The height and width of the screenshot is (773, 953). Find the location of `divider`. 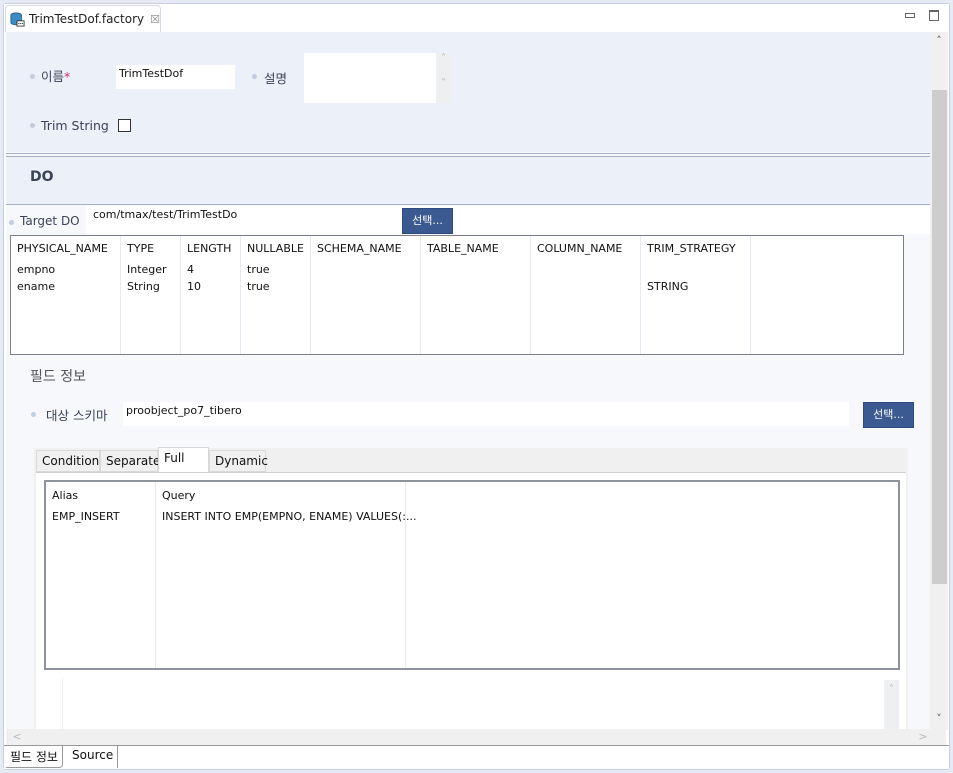

divider is located at coordinates (468, 153).